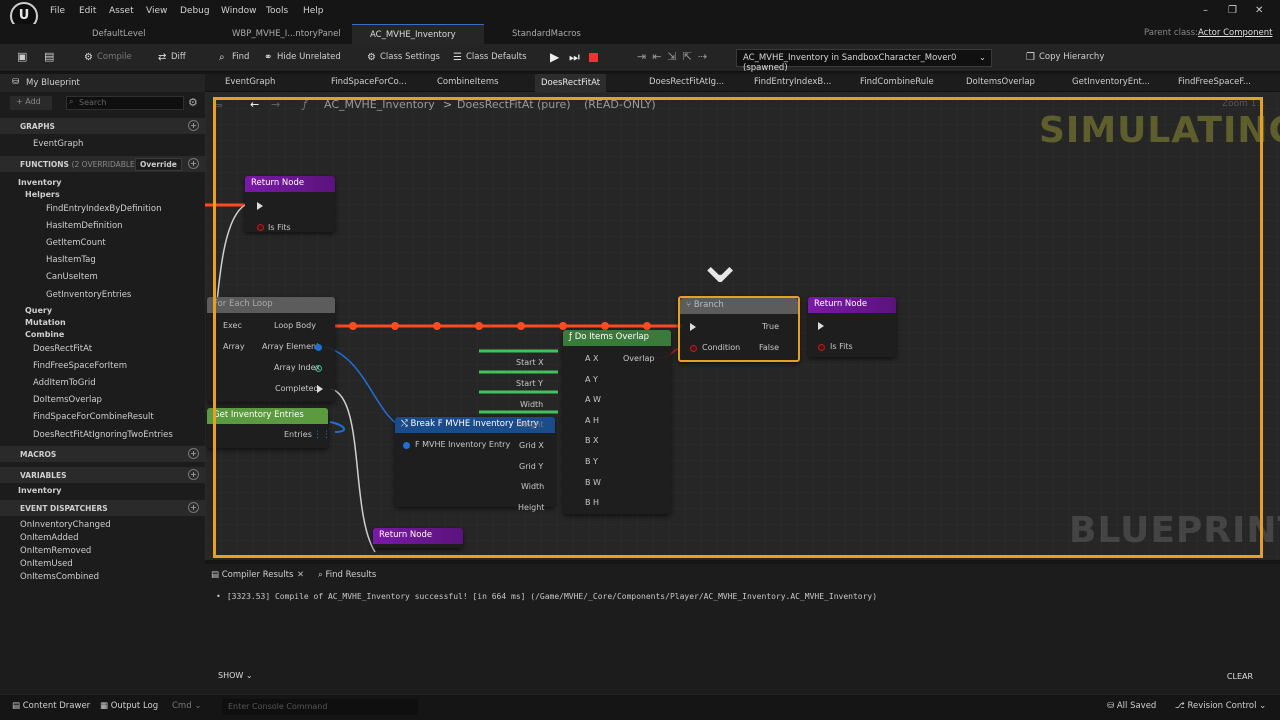 Image resolution: width=1280 pixels, height=720 pixels. I want to click on play-icon: ▶, so click(554, 57).